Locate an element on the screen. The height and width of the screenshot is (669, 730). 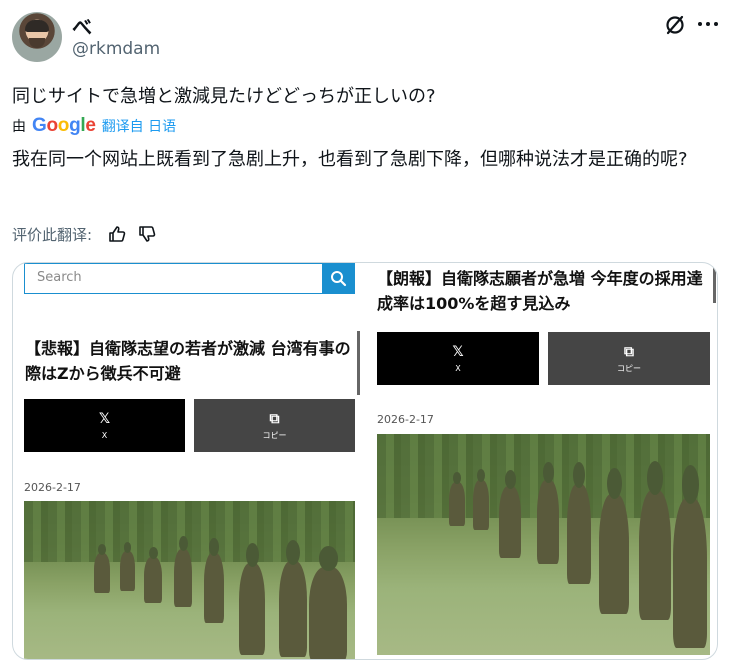
search-icon is located at coordinates (339, 279).